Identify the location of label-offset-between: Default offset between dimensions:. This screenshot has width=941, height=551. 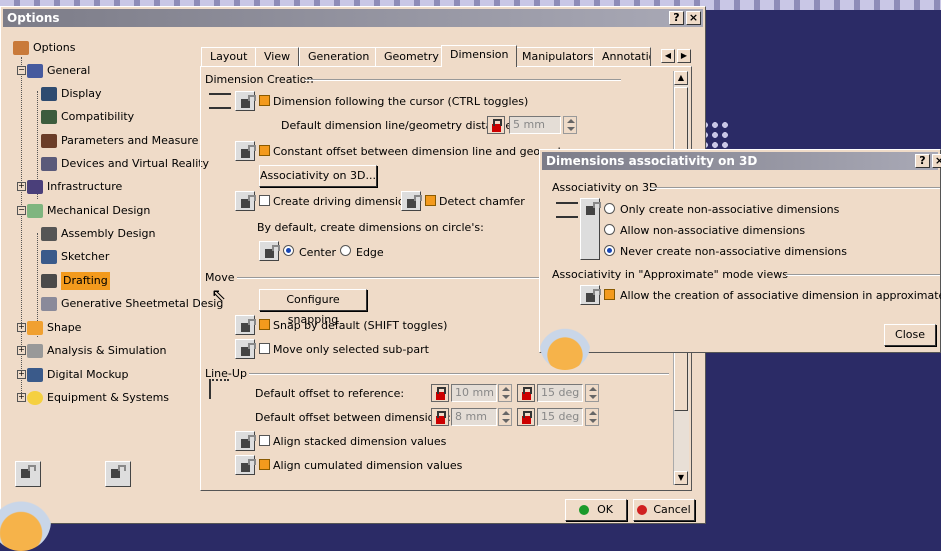
(353, 417).